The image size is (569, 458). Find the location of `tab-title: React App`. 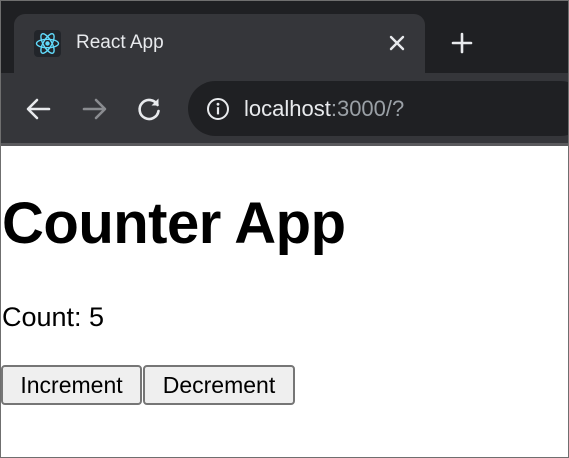

tab-title: React App is located at coordinates (120, 42).